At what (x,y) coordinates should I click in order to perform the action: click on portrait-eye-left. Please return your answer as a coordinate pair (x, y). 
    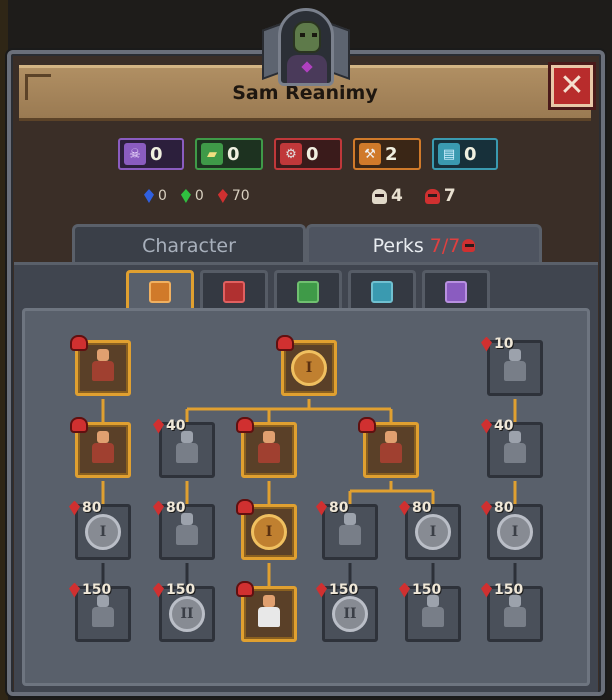
    Looking at the image, I should click on (302, 35).